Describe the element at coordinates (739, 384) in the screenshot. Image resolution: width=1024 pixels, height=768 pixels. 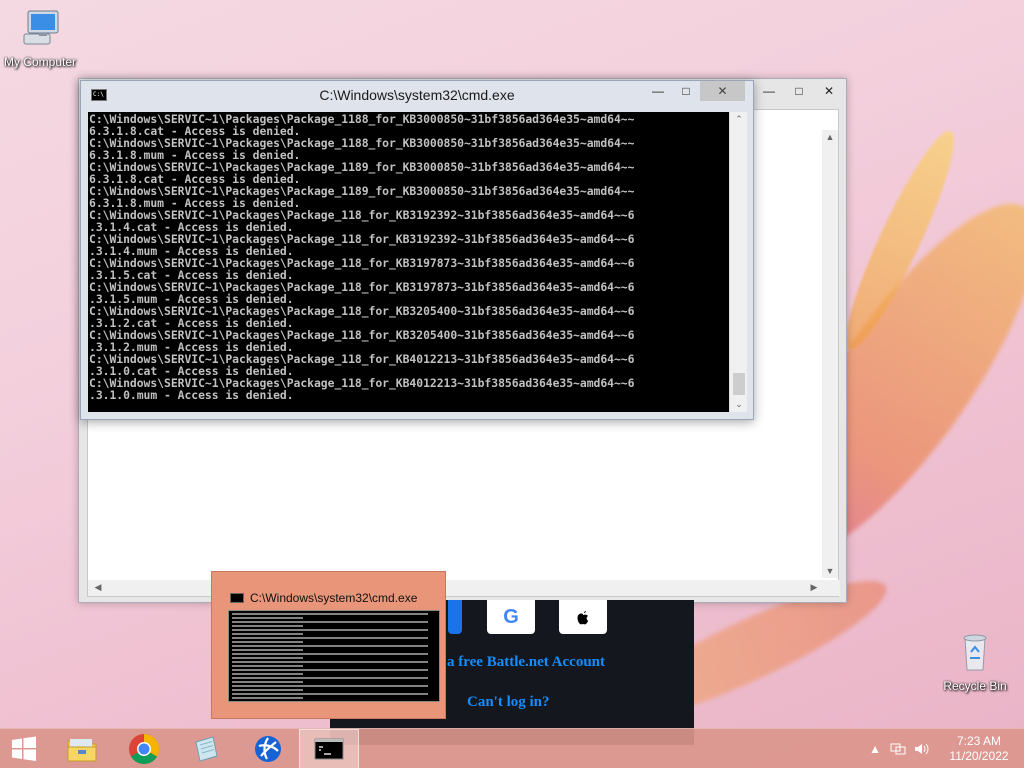
I see `scrollbar-thumb` at that location.